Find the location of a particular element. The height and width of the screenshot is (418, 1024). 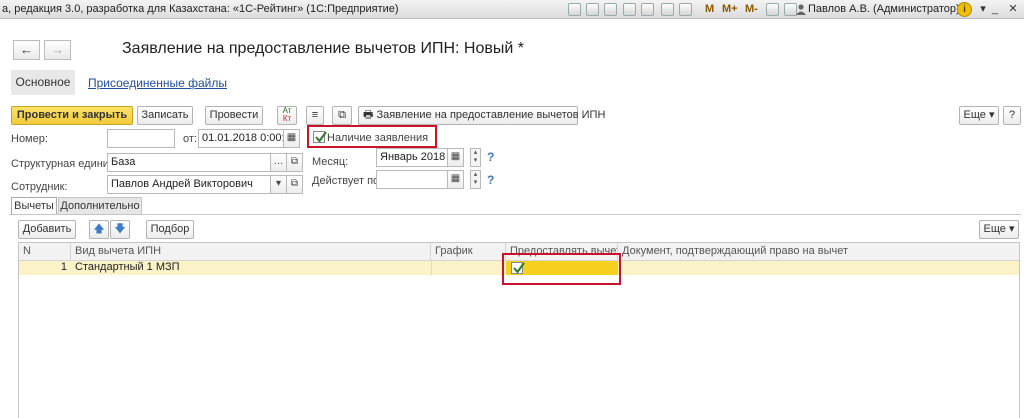

date-field: 01.01.2018 0:00:00 is located at coordinates (241, 138).